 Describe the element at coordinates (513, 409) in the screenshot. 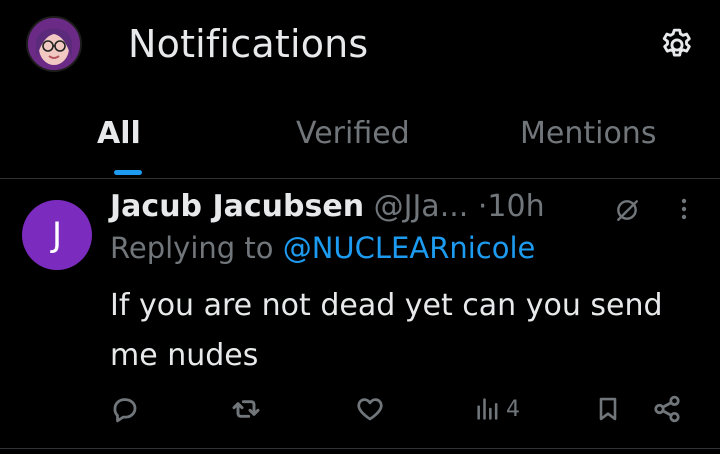

I see `views-count: 4` at that location.